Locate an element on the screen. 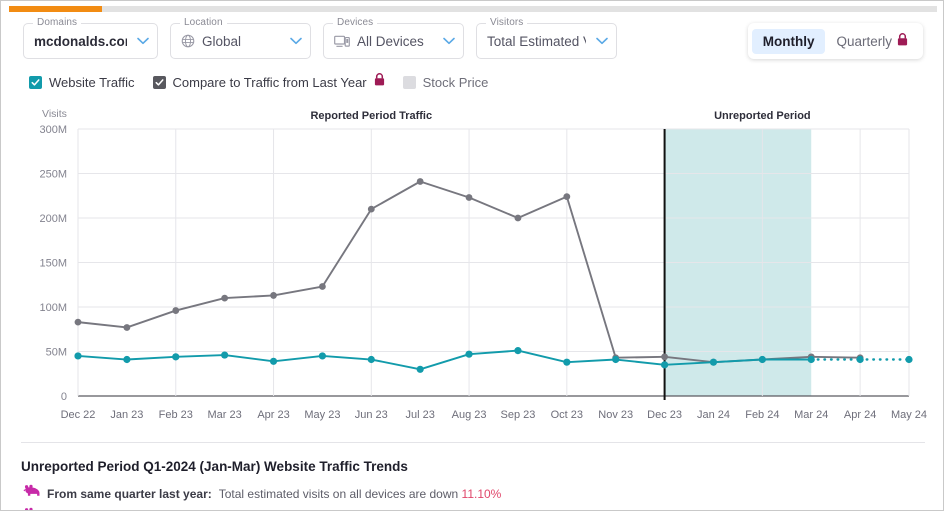  y-tick-label: 100M is located at coordinates (53, 308).